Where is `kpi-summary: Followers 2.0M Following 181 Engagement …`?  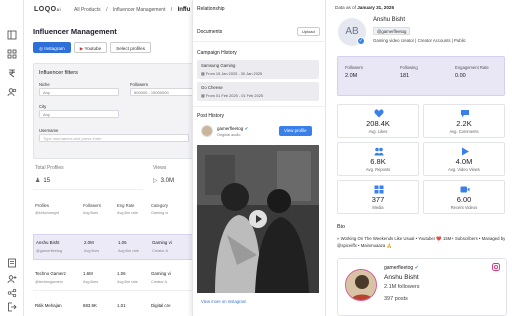 kpi-summary: Followers 2.0M Following 181 Engagement … is located at coordinates (421, 76).